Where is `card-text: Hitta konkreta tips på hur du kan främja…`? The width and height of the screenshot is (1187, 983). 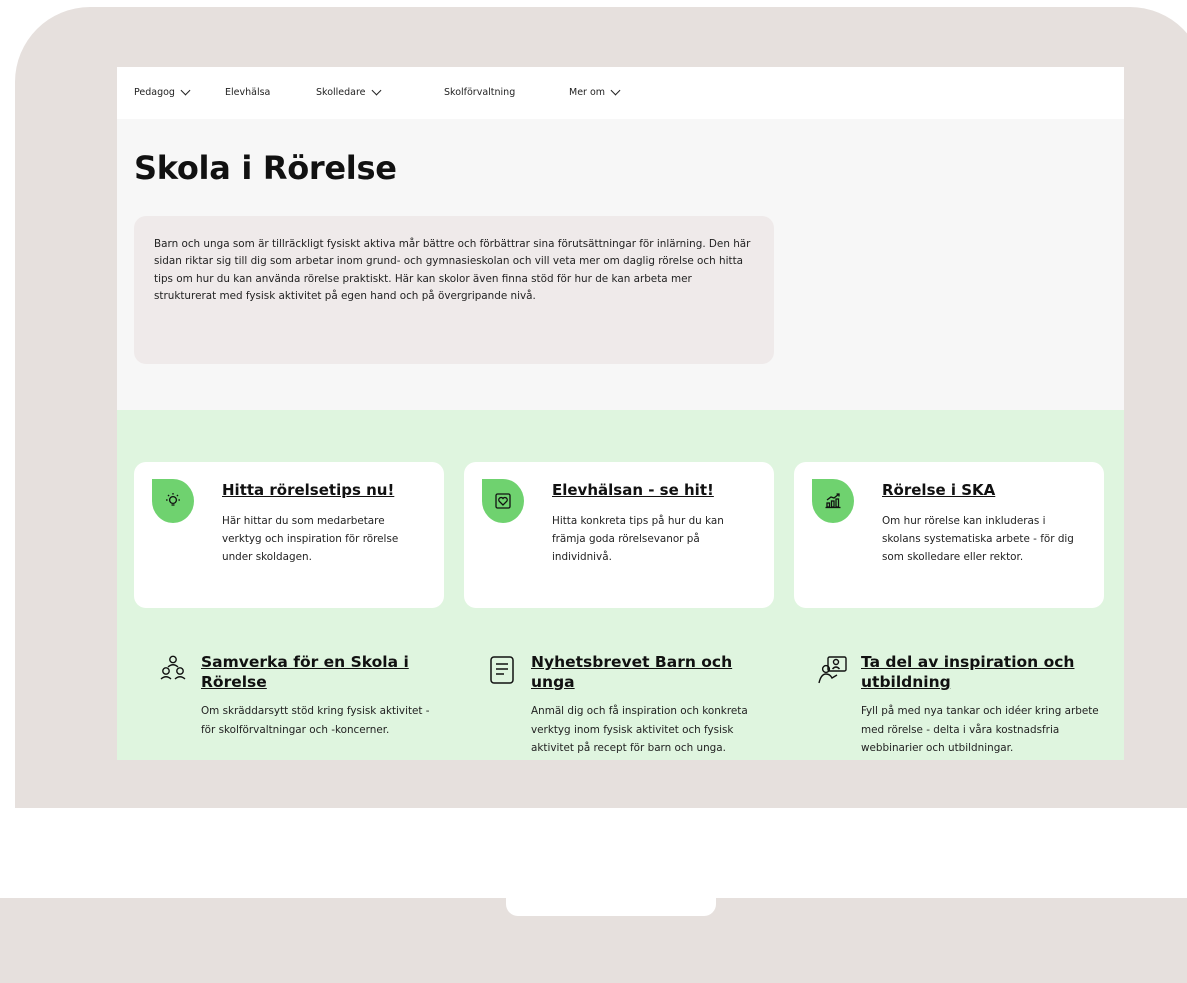 card-text: Hitta konkreta tips på hur du kan främja… is located at coordinates (638, 539).